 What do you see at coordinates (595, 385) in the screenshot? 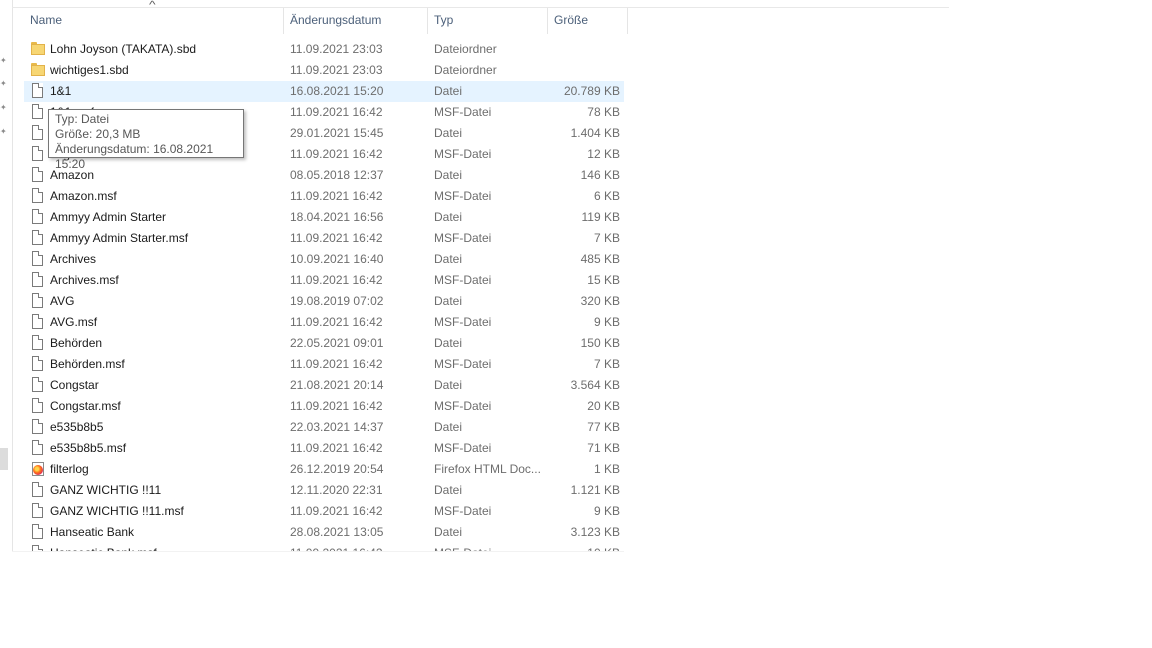
I see `file-size: 3.564 KB` at bounding box center [595, 385].